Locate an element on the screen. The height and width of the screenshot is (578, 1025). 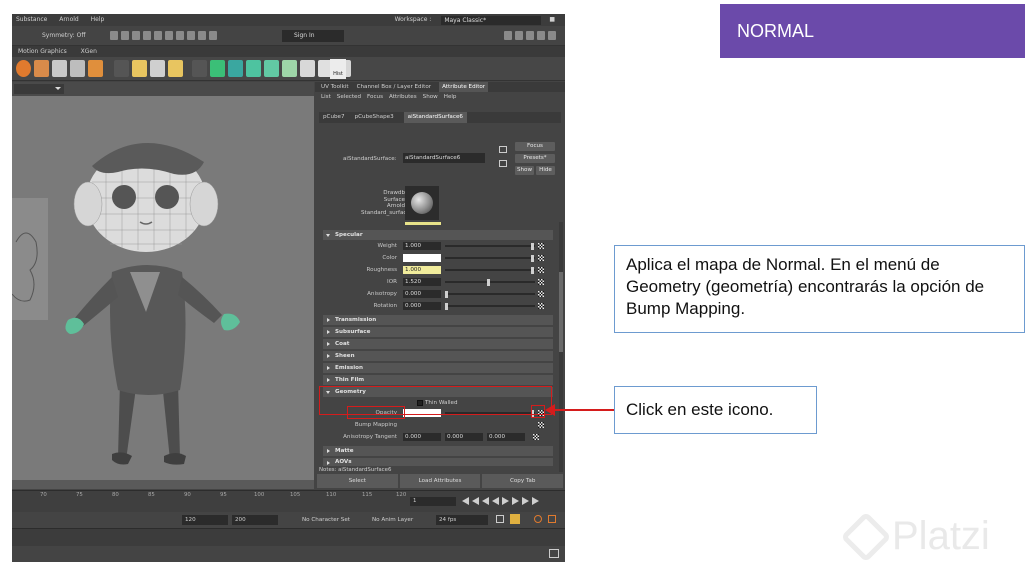
attr-roughness-field: 1.000 is located at coordinates (422, 270).